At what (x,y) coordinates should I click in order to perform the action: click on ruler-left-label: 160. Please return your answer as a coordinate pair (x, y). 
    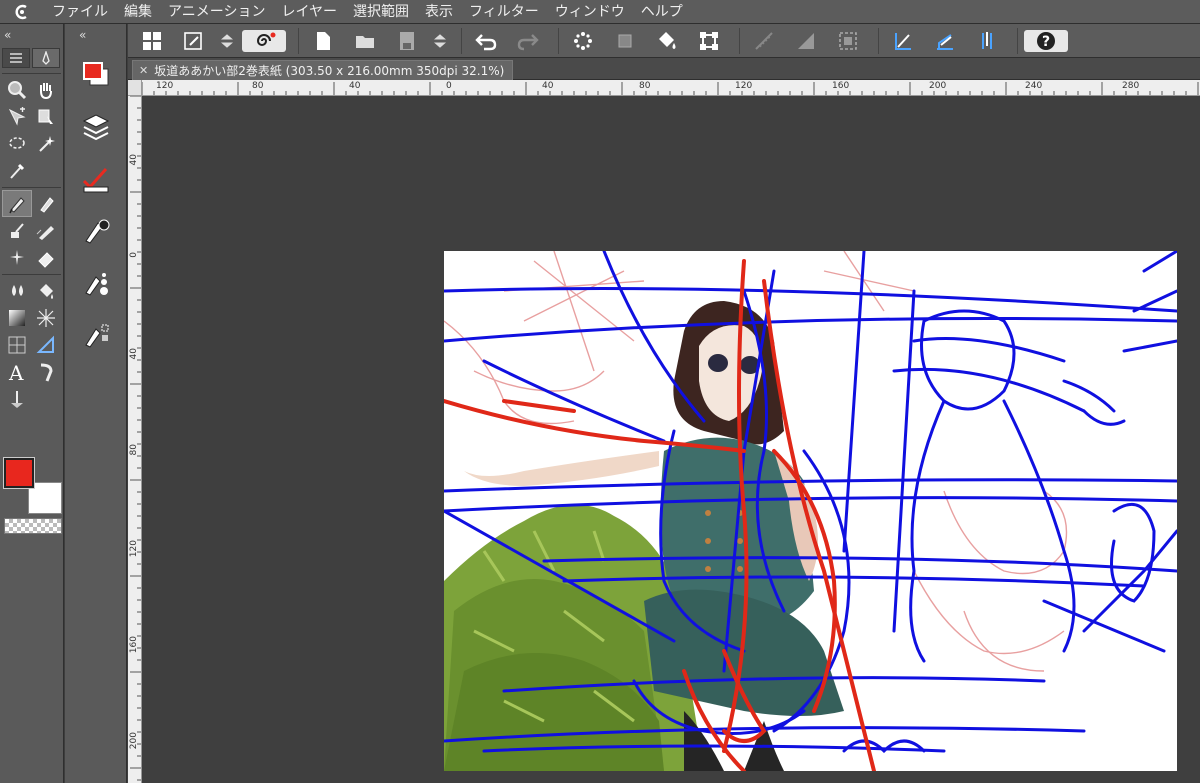
    Looking at the image, I should click on (134, 645).